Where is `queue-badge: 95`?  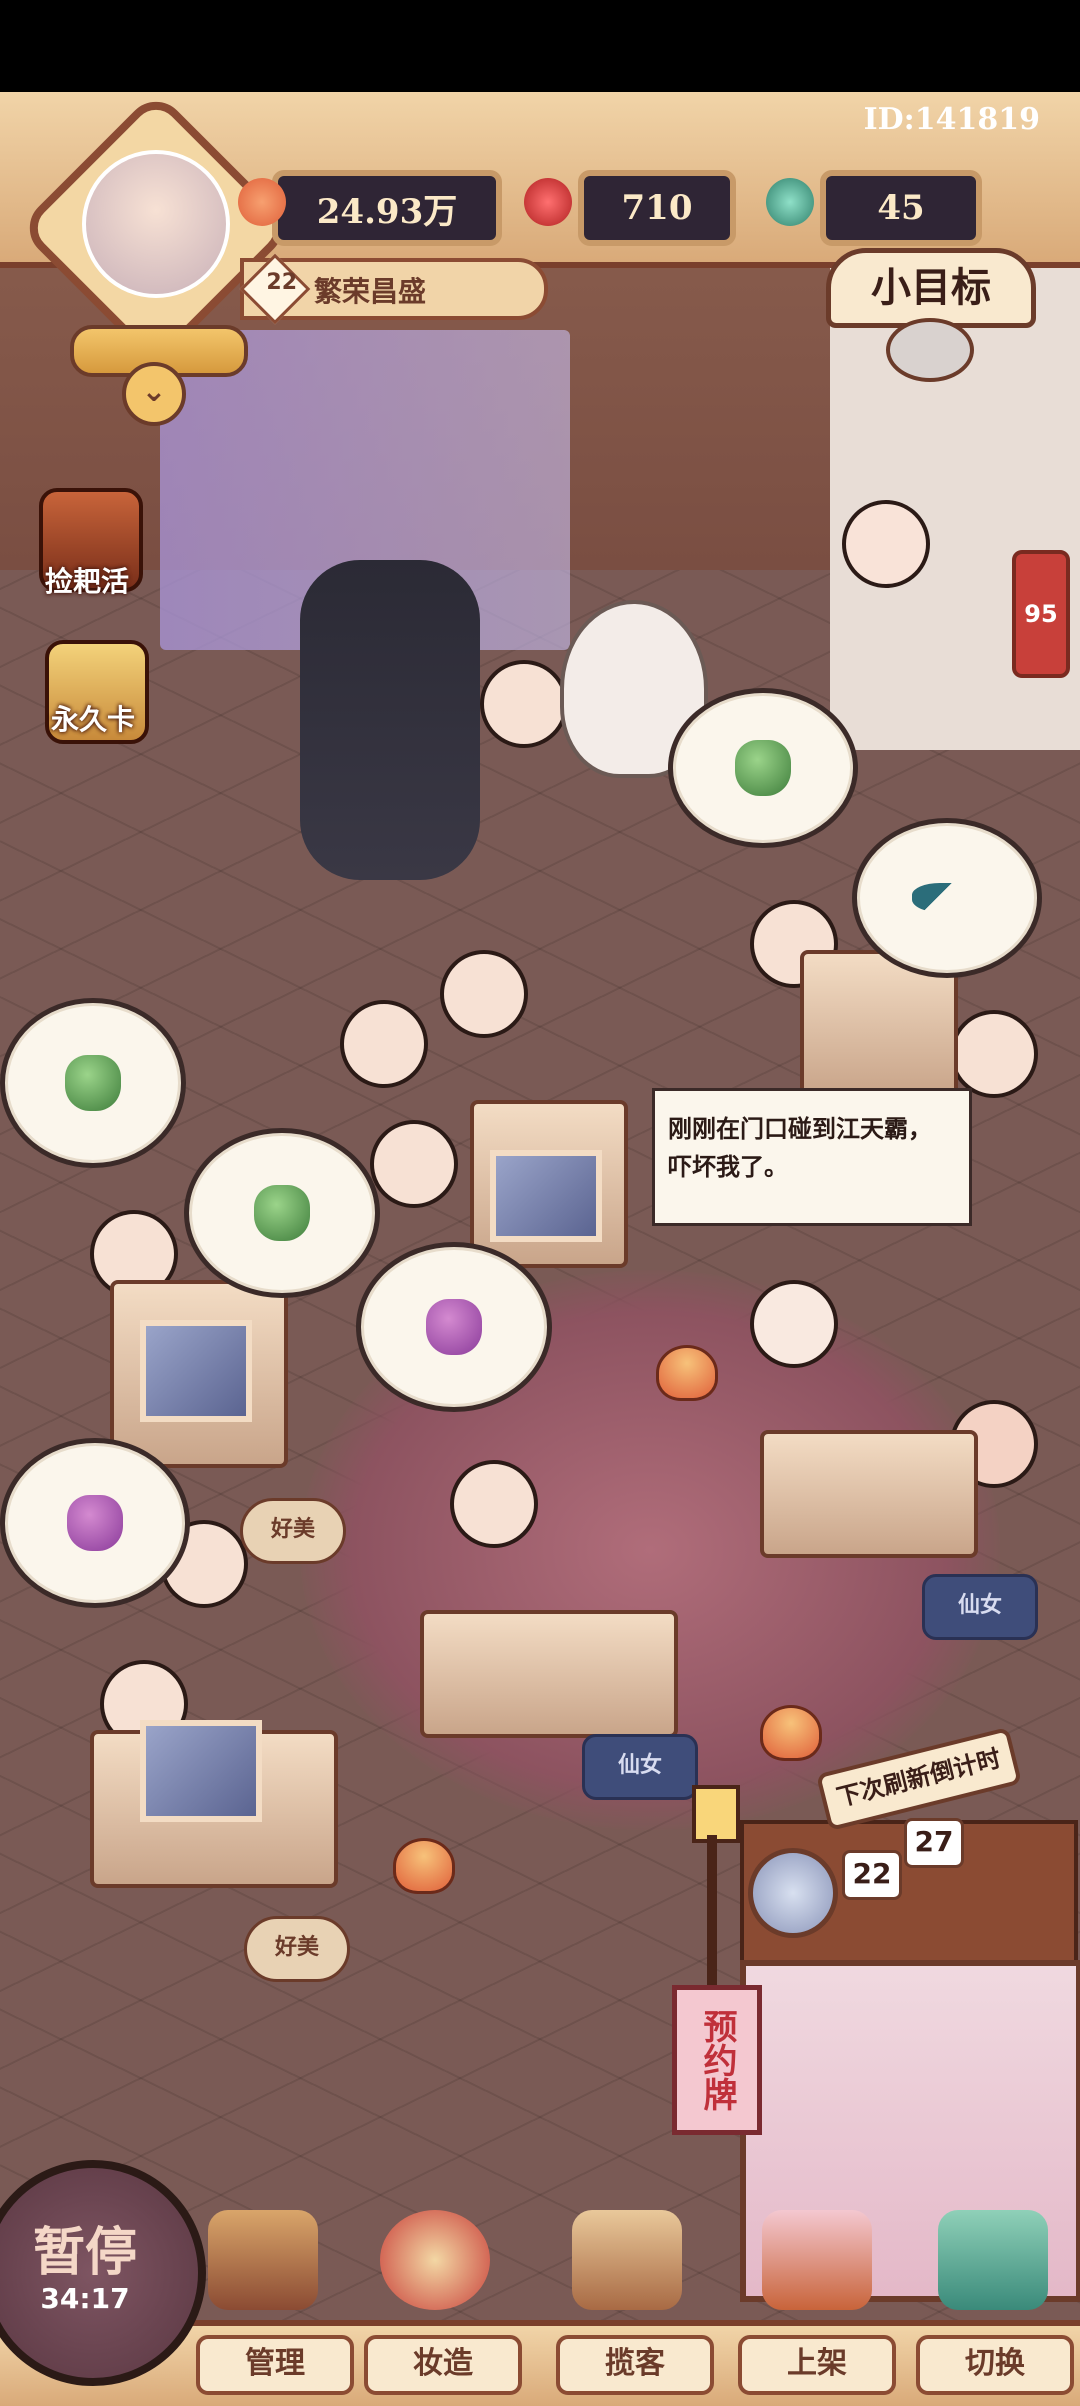 queue-badge: 95 is located at coordinates (1041, 614).